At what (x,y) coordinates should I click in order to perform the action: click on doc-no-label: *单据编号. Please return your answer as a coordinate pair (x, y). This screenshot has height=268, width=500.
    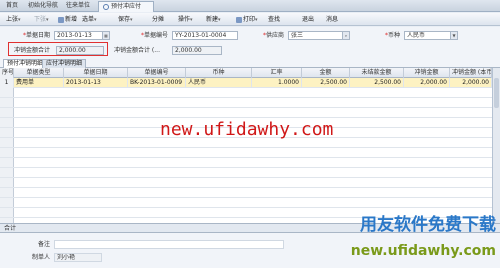
    Looking at the image, I should click on (154, 35).